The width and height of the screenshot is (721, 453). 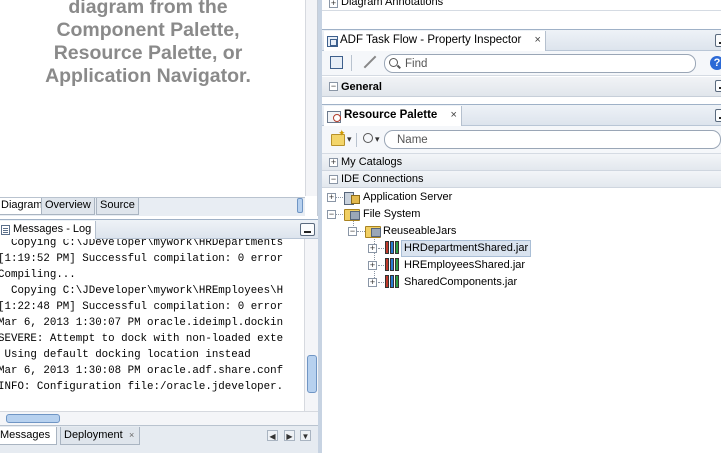 What do you see at coordinates (466, 248) in the screenshot?
I see `tree-item-jar: HRDepartmentShared.jar` at bounding box center [466, 248].